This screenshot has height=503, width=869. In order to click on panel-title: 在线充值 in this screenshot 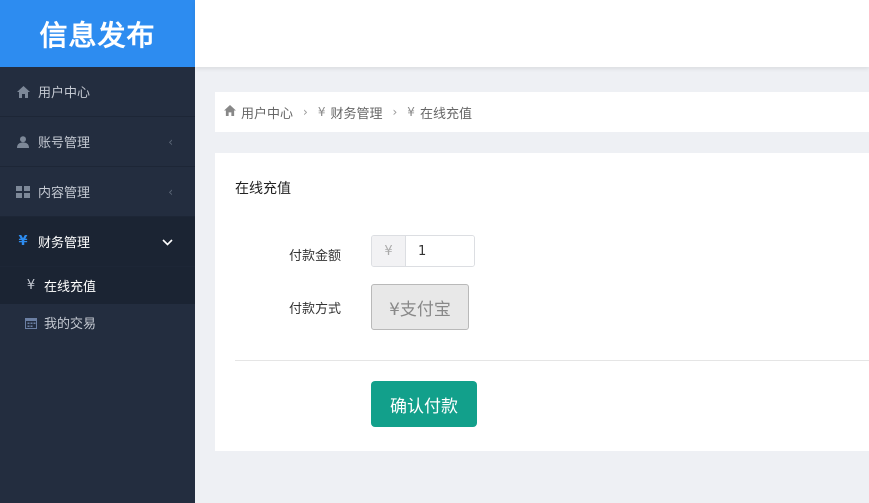, I will do `click(263, 189)`.